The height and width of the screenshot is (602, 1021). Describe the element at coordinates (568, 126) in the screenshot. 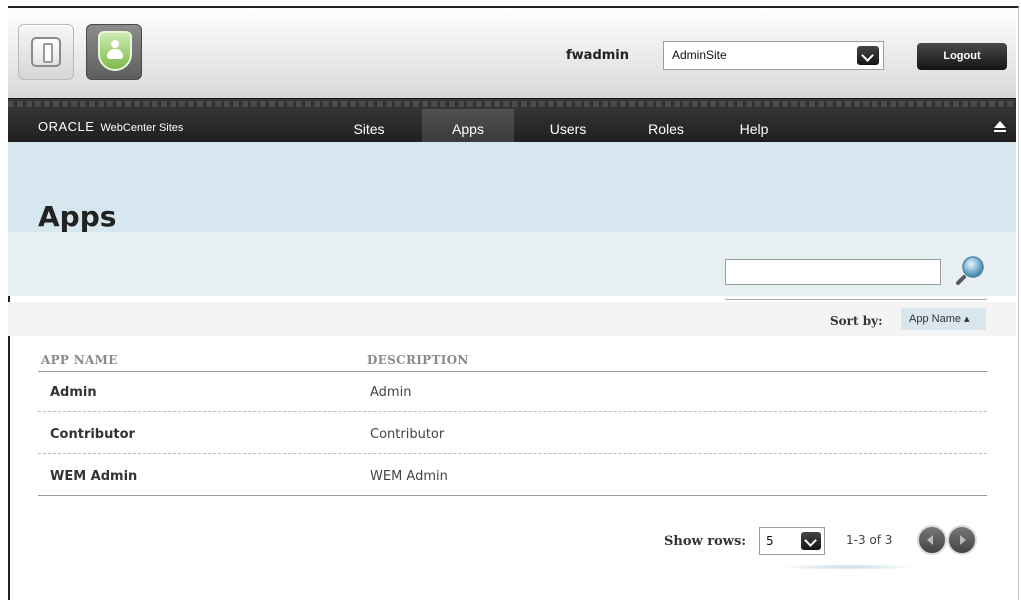

I see `nav-users: Users` at that location.